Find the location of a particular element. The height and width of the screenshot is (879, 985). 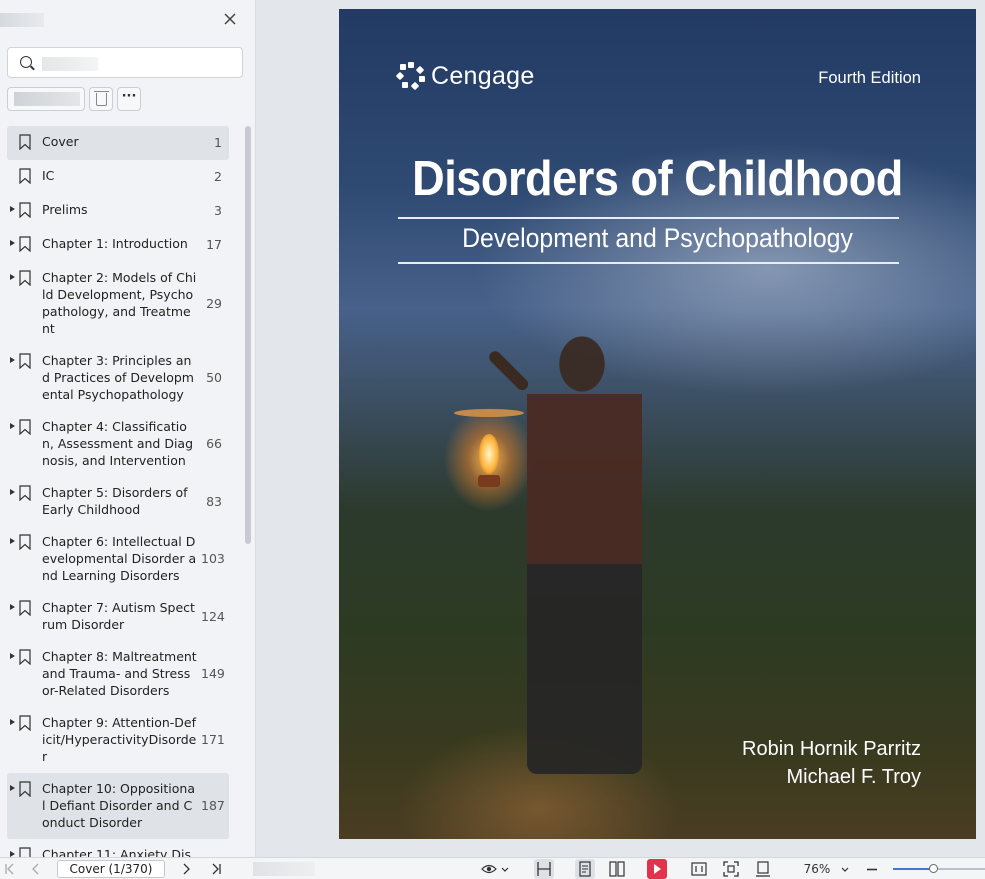

zoom-dropdown-button is located at coordinates (845, 869).